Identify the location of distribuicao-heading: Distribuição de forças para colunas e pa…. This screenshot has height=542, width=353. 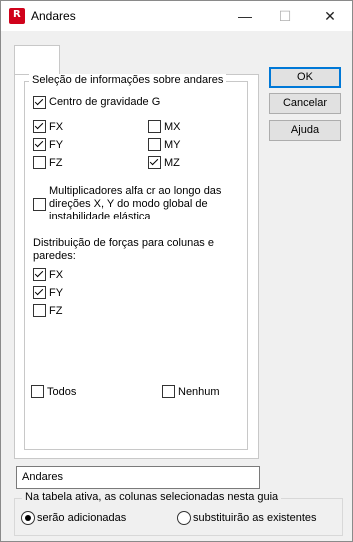
(123, 250).